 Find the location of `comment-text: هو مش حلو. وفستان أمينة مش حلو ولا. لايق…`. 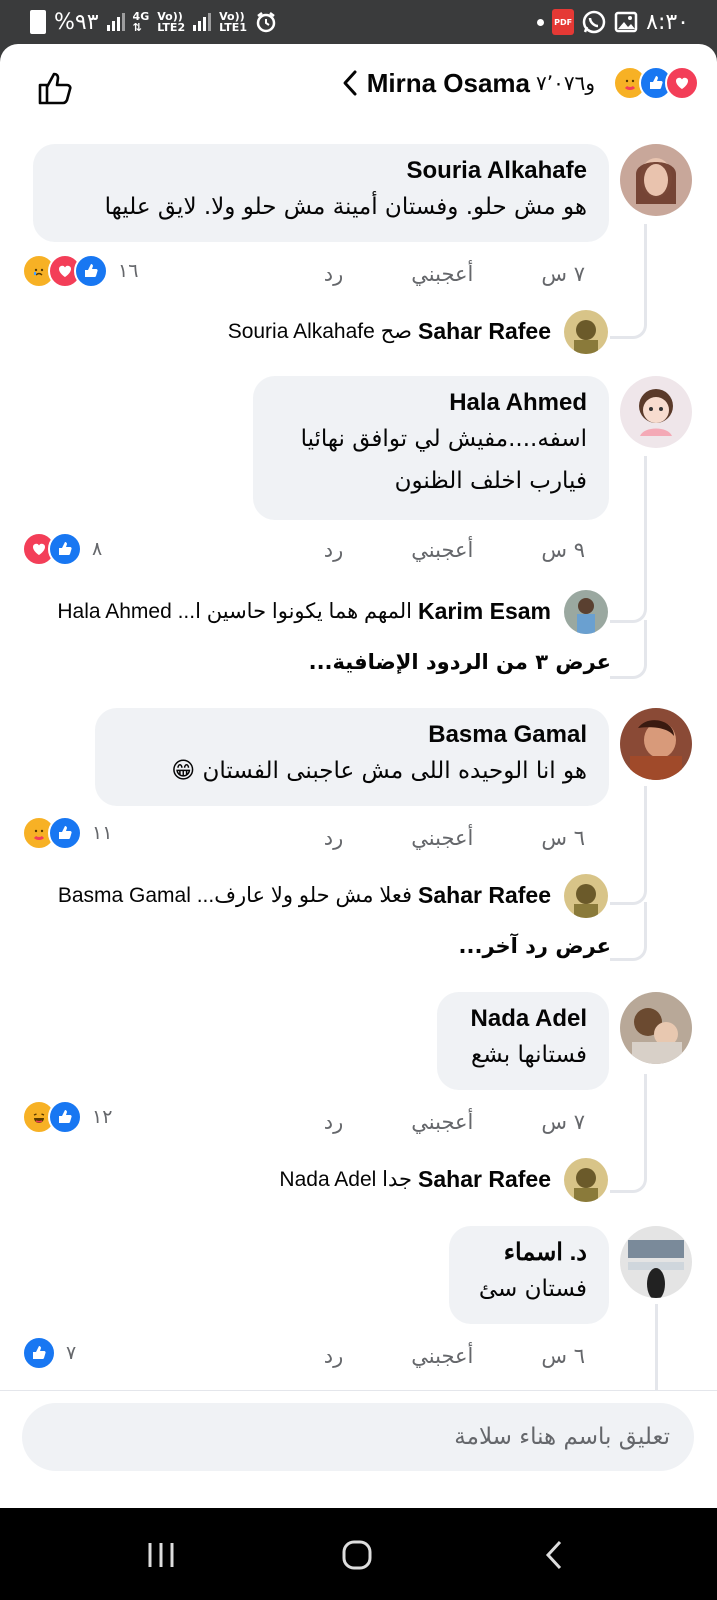

comment-text: هو مش حلو. وفستان أمينة مش حلو ولا. لايق… is located at coordinates (345, 207).